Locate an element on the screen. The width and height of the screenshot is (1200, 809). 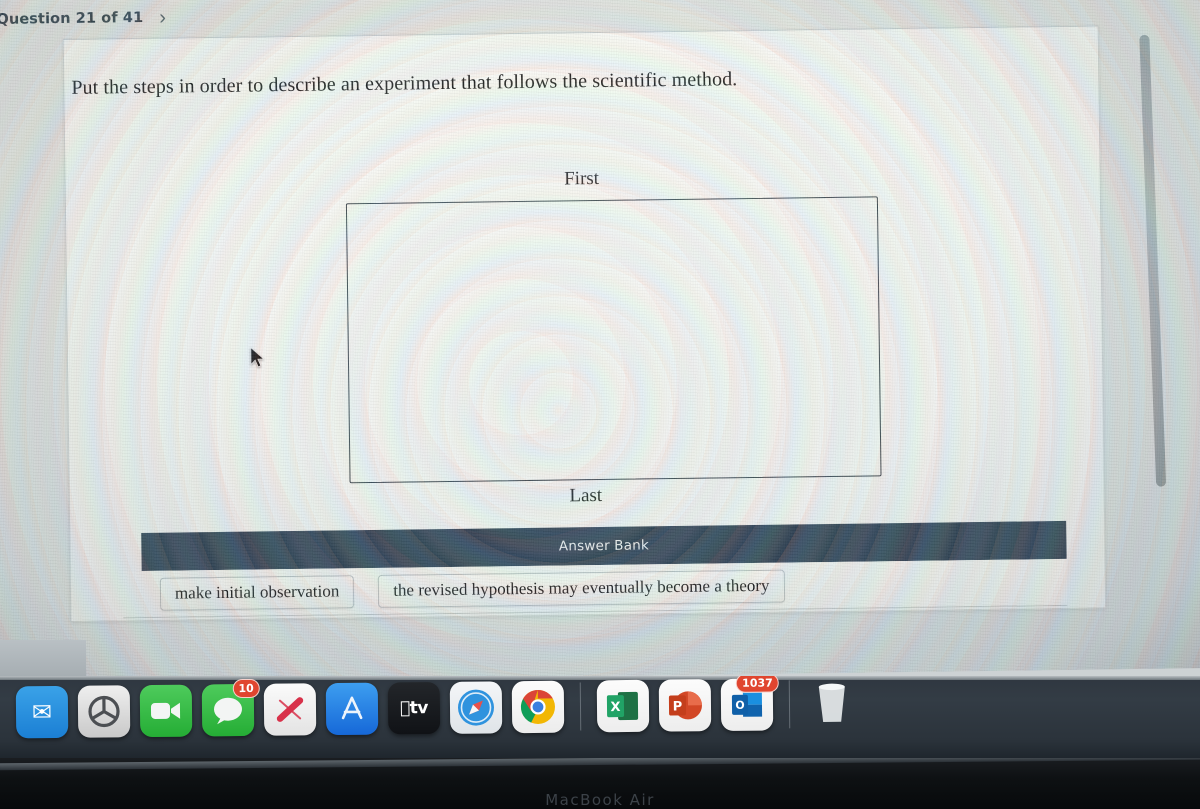
macos-dock: ✉ 10 tv X P O 1037 is located at coordinates (600, 718).